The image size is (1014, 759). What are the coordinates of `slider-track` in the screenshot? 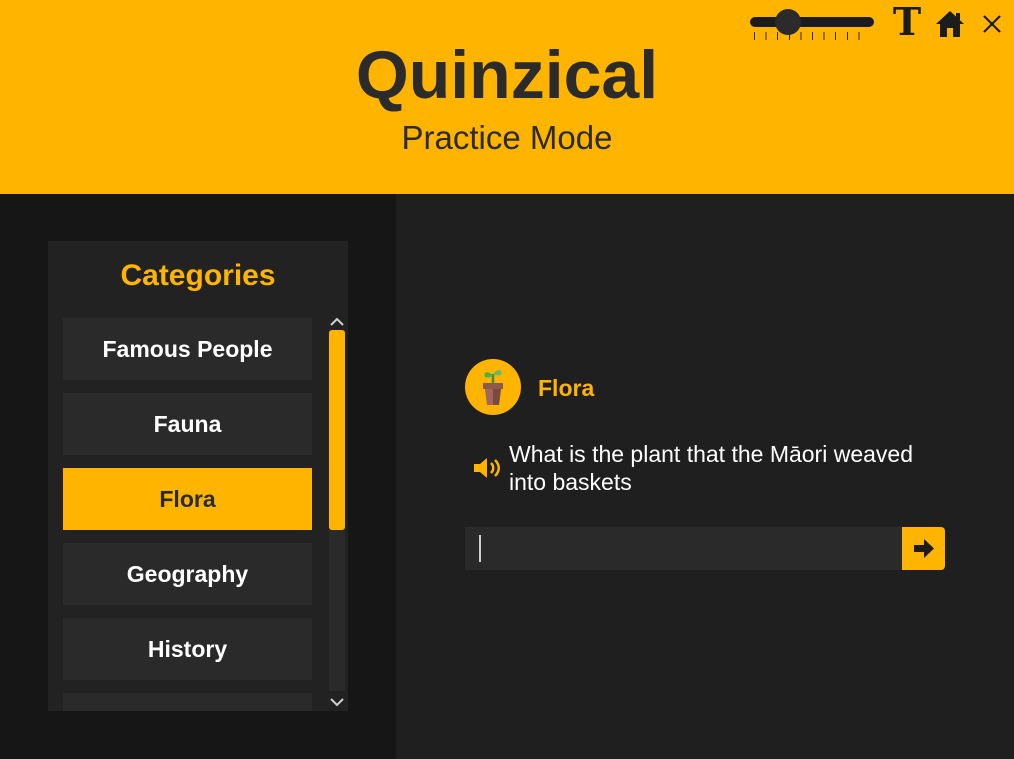 It's located at (812, 22).